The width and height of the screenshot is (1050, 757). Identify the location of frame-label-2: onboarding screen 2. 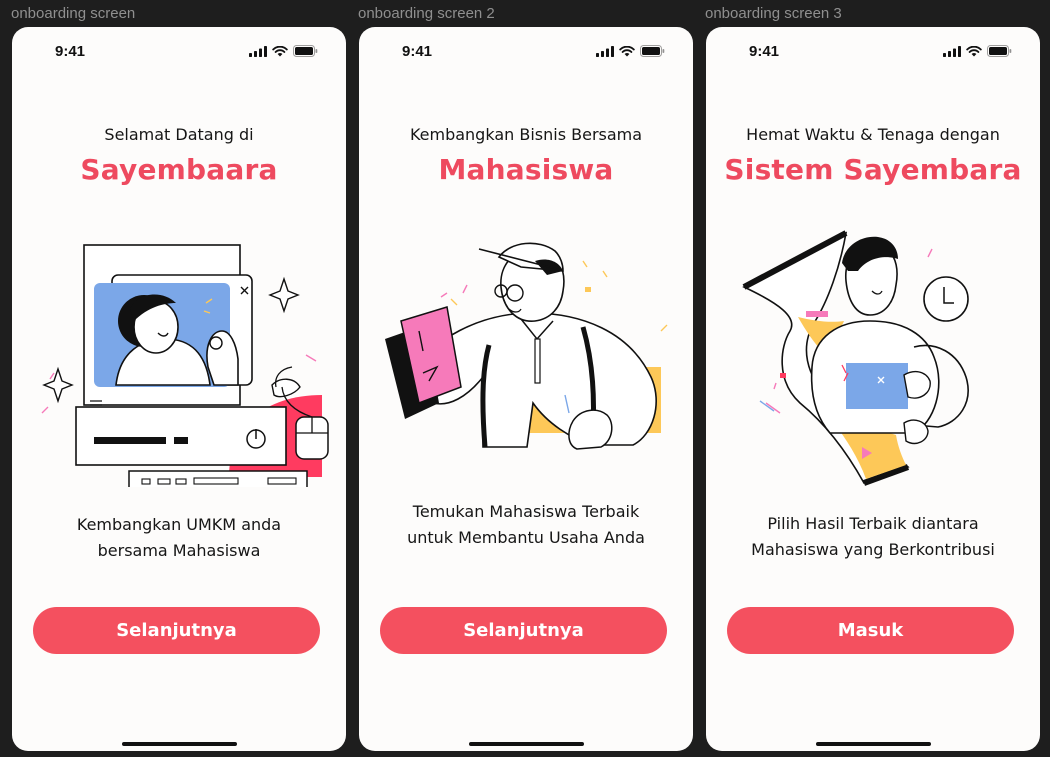
(426, 13).